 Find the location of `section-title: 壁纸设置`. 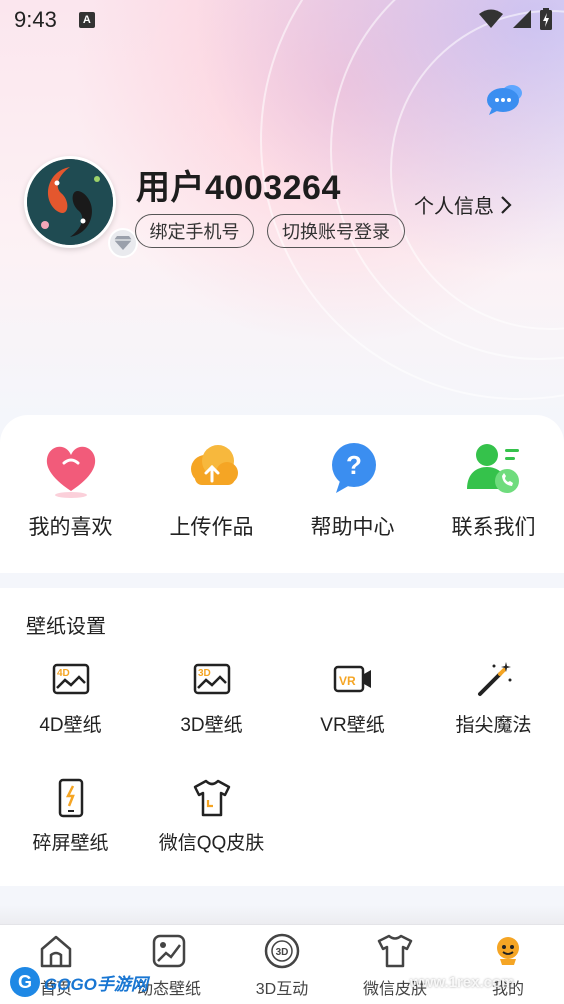

section-title: 壁纸设置 is located at coordinates (66, 627).